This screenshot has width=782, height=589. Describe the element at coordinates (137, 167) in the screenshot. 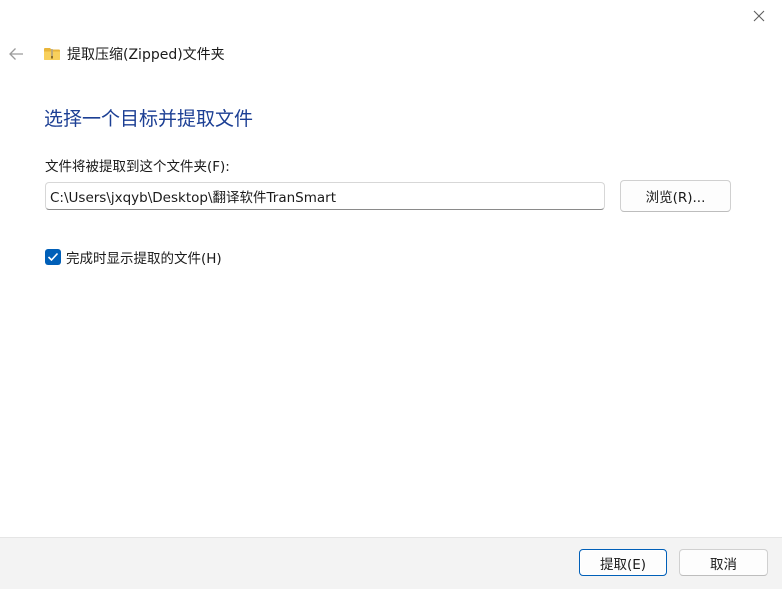

I see `destination-label: 文件将被提取到这个文件夹(F):` at that location.